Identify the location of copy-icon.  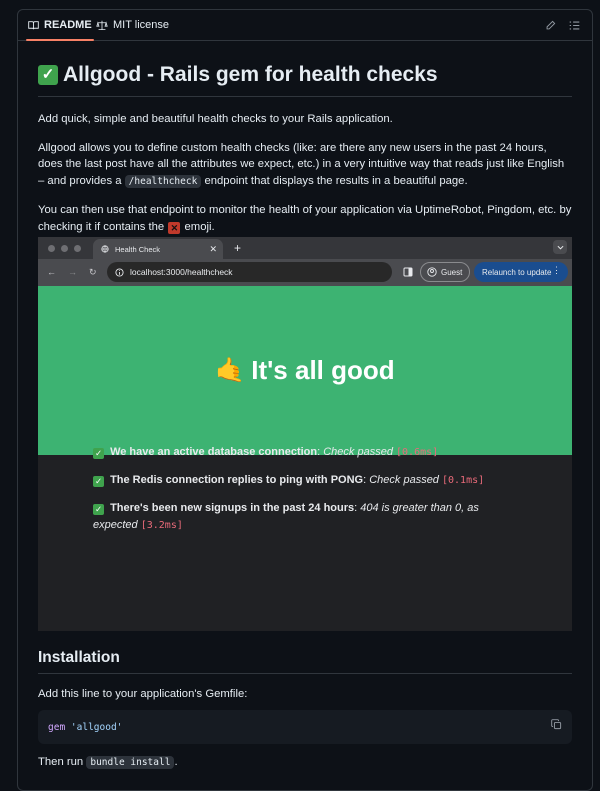
(556, 726).